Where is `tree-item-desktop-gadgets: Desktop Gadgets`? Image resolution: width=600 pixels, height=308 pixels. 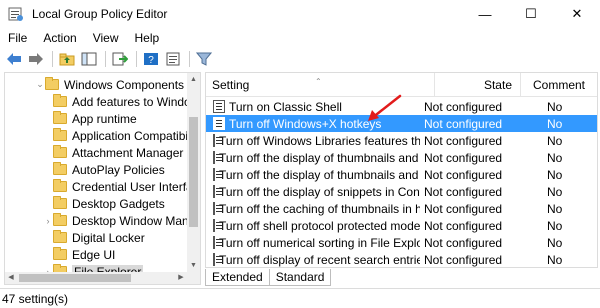
tree-item-desktop-gadgets: Desktop Gadgets is located at coordinates (104, 203).